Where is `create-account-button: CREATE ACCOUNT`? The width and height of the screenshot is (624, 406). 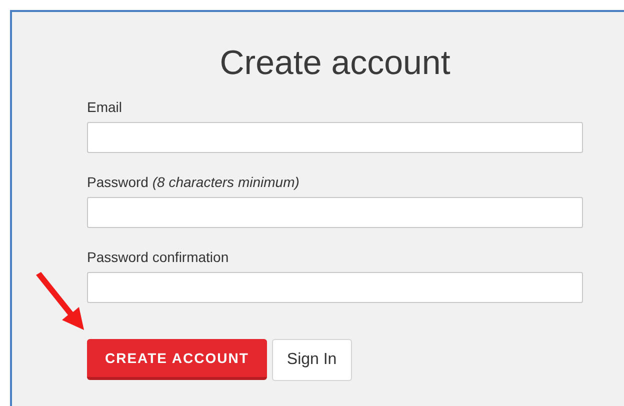
create-account-button: CREATE ACCOUNT is located at coordinates (177, 359).